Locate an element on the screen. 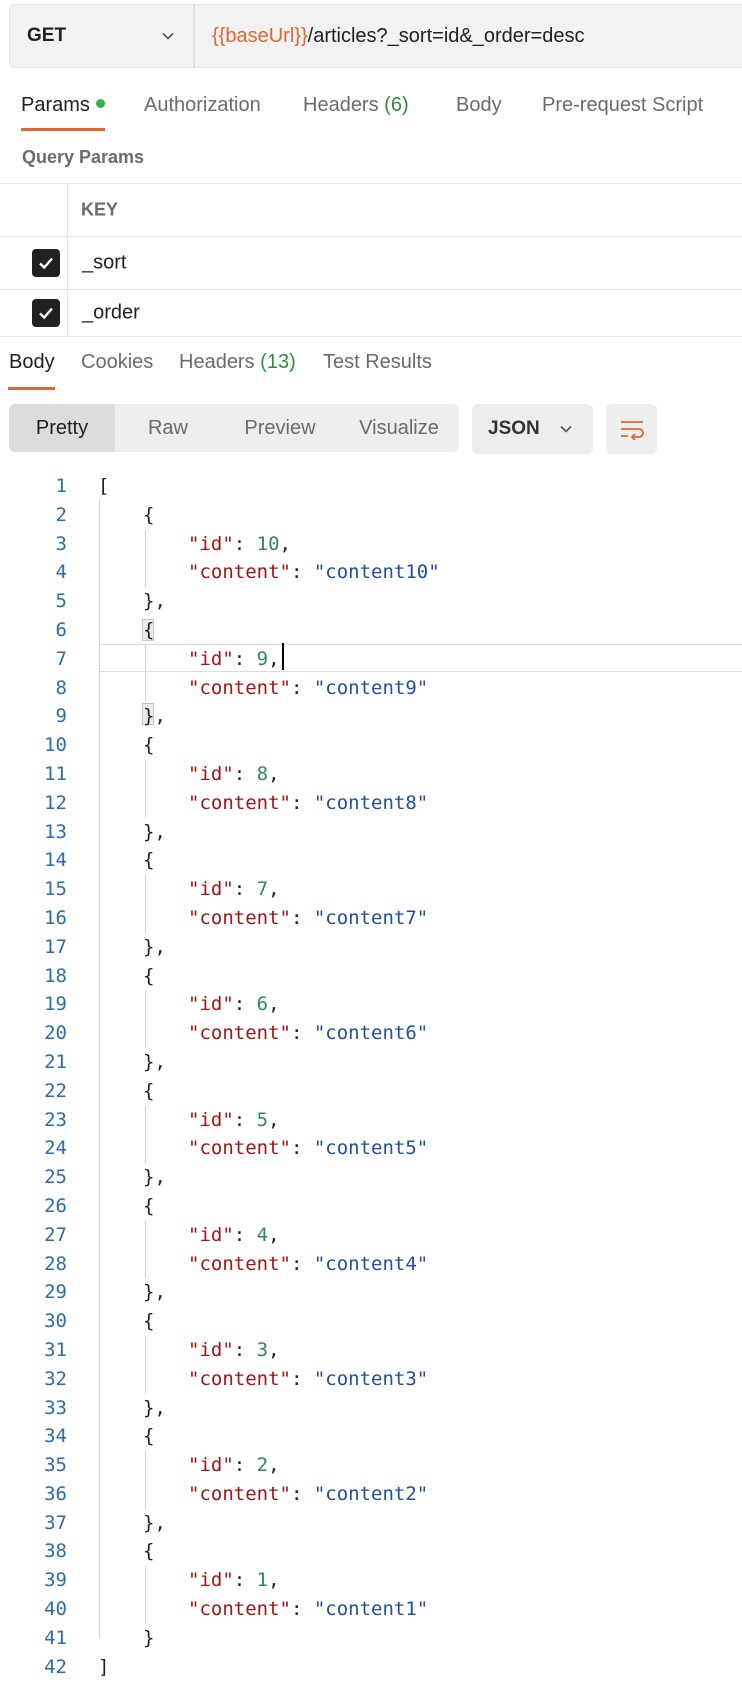 This screenshot has height=1706, width=742. line-number: 23 is located at coordinates (55, 1119).